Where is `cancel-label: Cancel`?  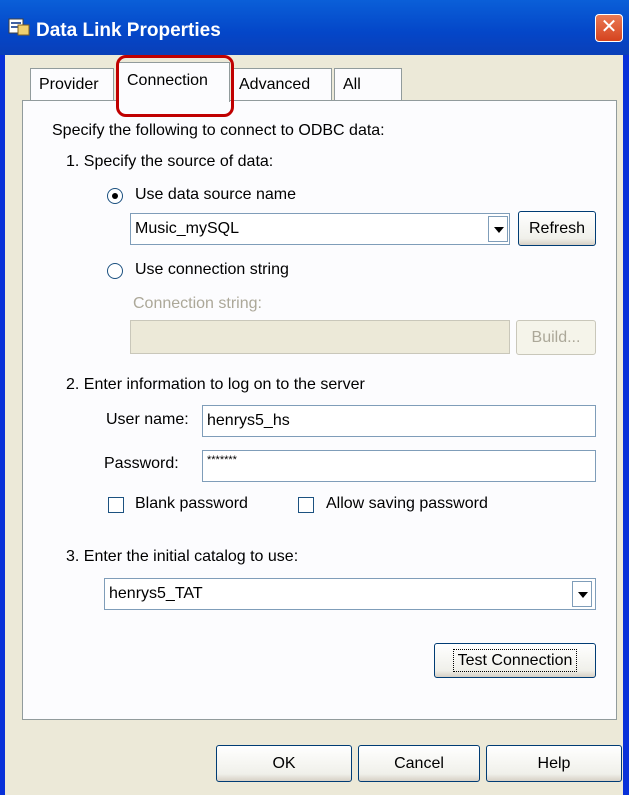
cancel-label: Cancel is located at coordinates (419, 763).